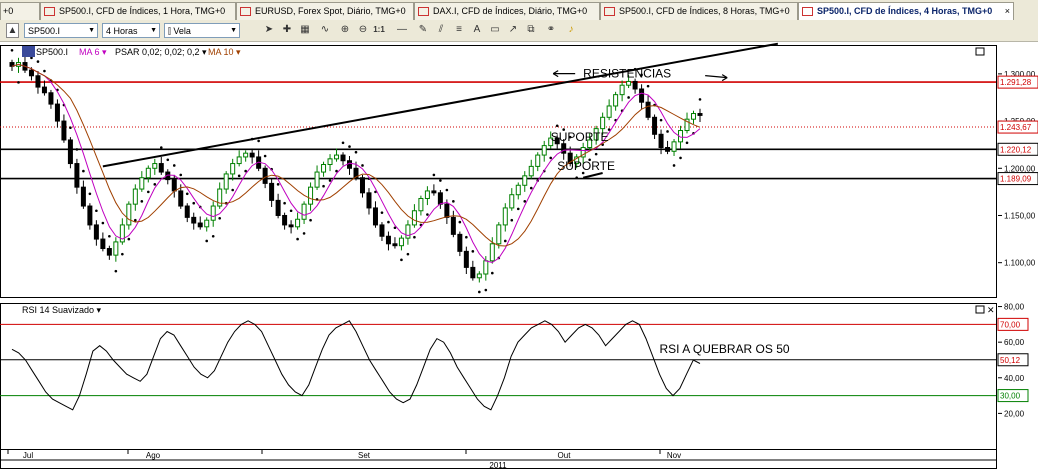  I want to click on zoom-reset-button: 1:1, so click(379, 30).